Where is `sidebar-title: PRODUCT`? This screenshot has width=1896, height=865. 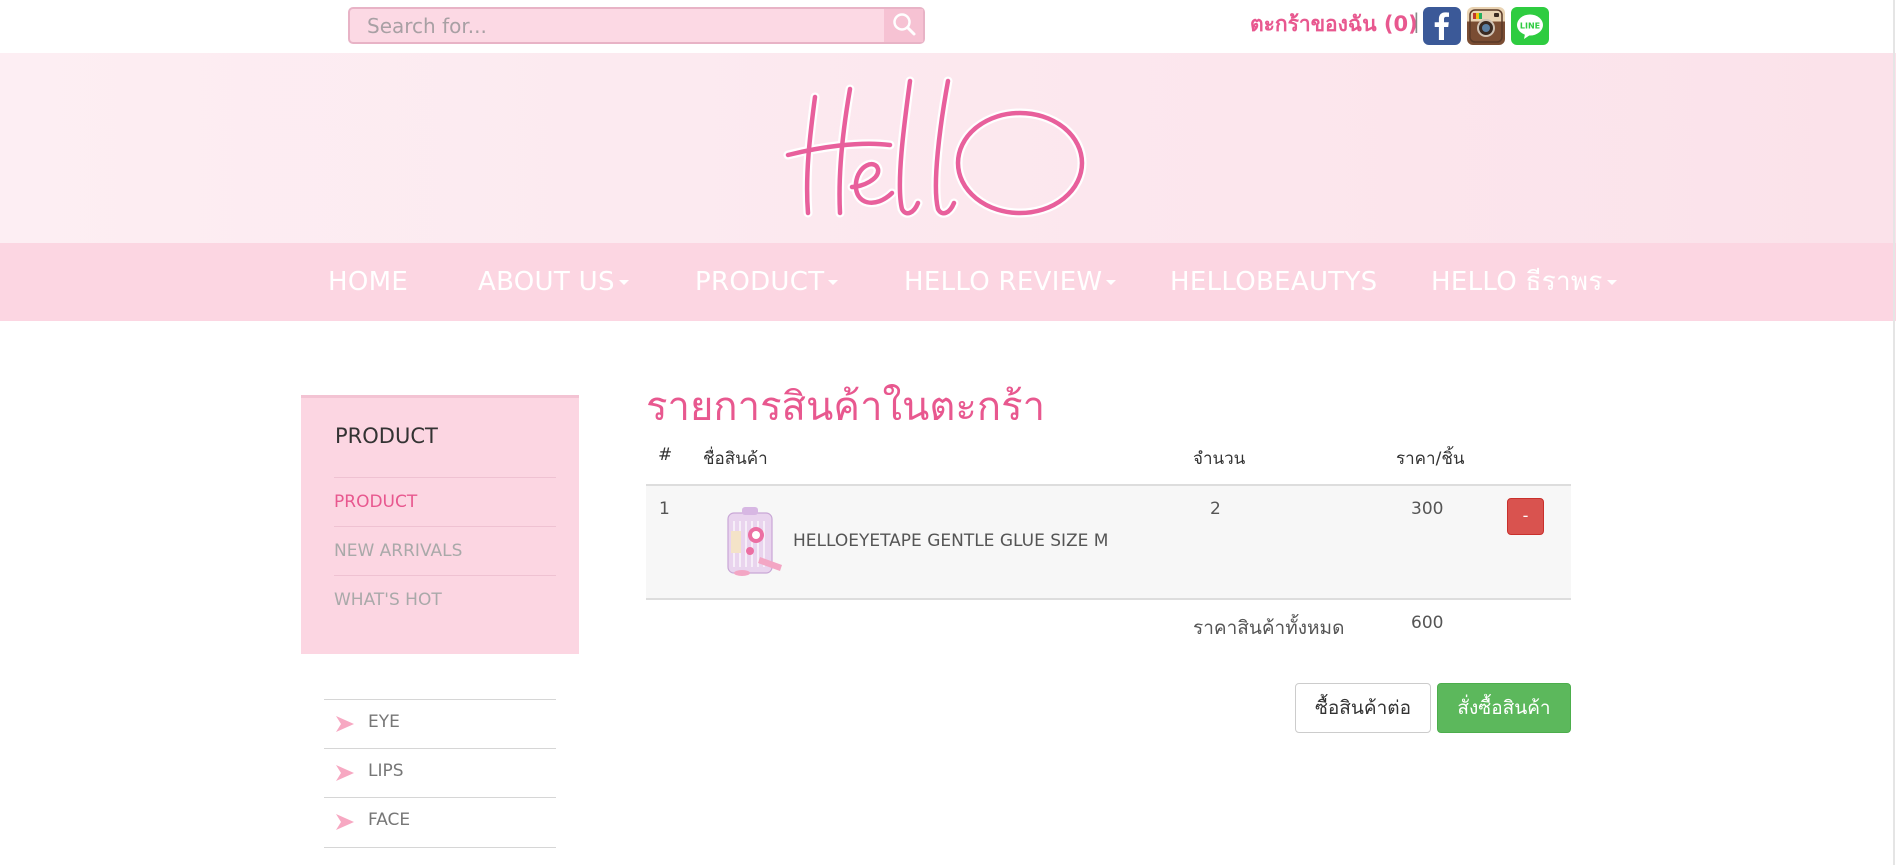 sidebar-title: PRODUCT is located at coordinates (386, 436).